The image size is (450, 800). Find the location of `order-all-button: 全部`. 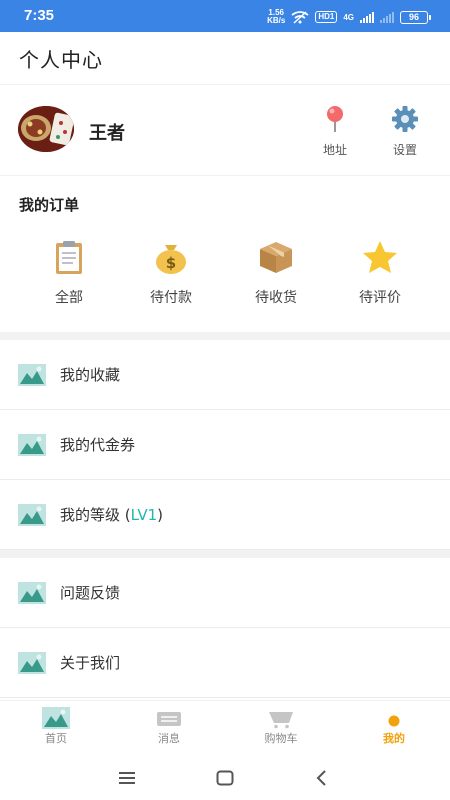

order-all-button: 全部 is located at coordinates (69, 273).